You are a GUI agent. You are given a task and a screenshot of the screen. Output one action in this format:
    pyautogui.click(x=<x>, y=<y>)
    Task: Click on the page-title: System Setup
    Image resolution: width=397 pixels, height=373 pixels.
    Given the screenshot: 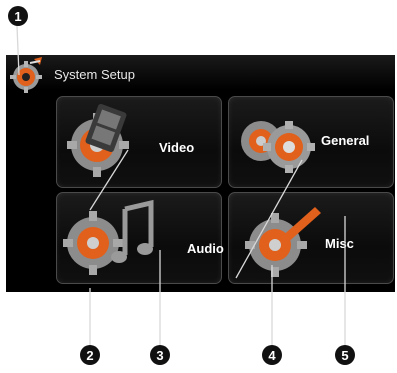 What is the action you would take?
    pyautogui.click(x=94, y=74)
    